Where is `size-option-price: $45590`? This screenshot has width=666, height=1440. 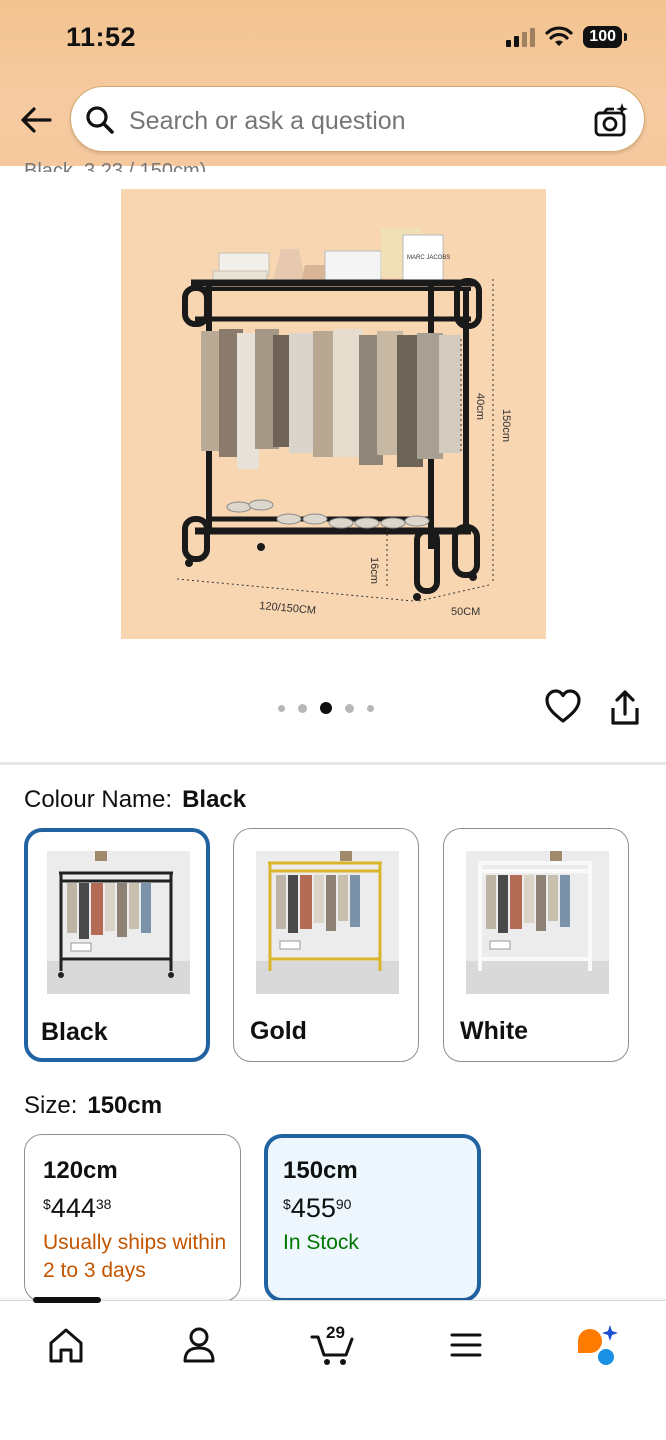 size-option-price: $45590 is located at coordinates (317, 1208).